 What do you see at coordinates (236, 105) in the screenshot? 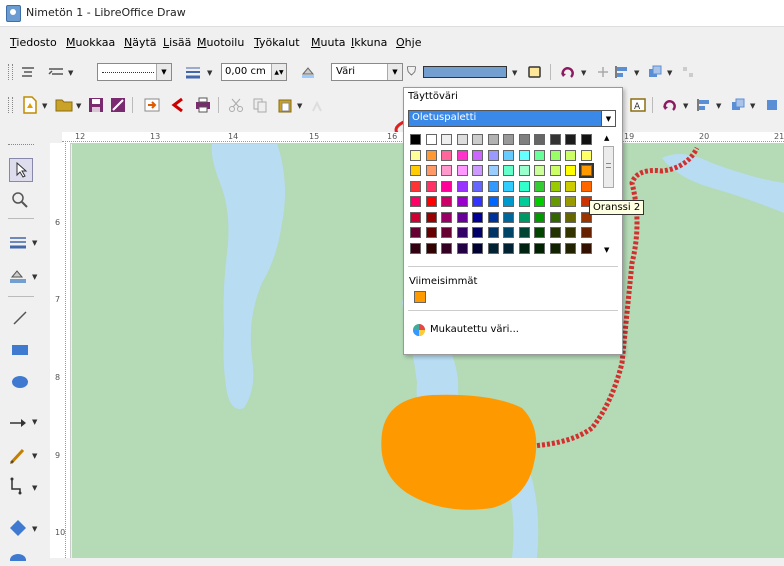
I see `cut-icon` at bounding box center [236, 105].